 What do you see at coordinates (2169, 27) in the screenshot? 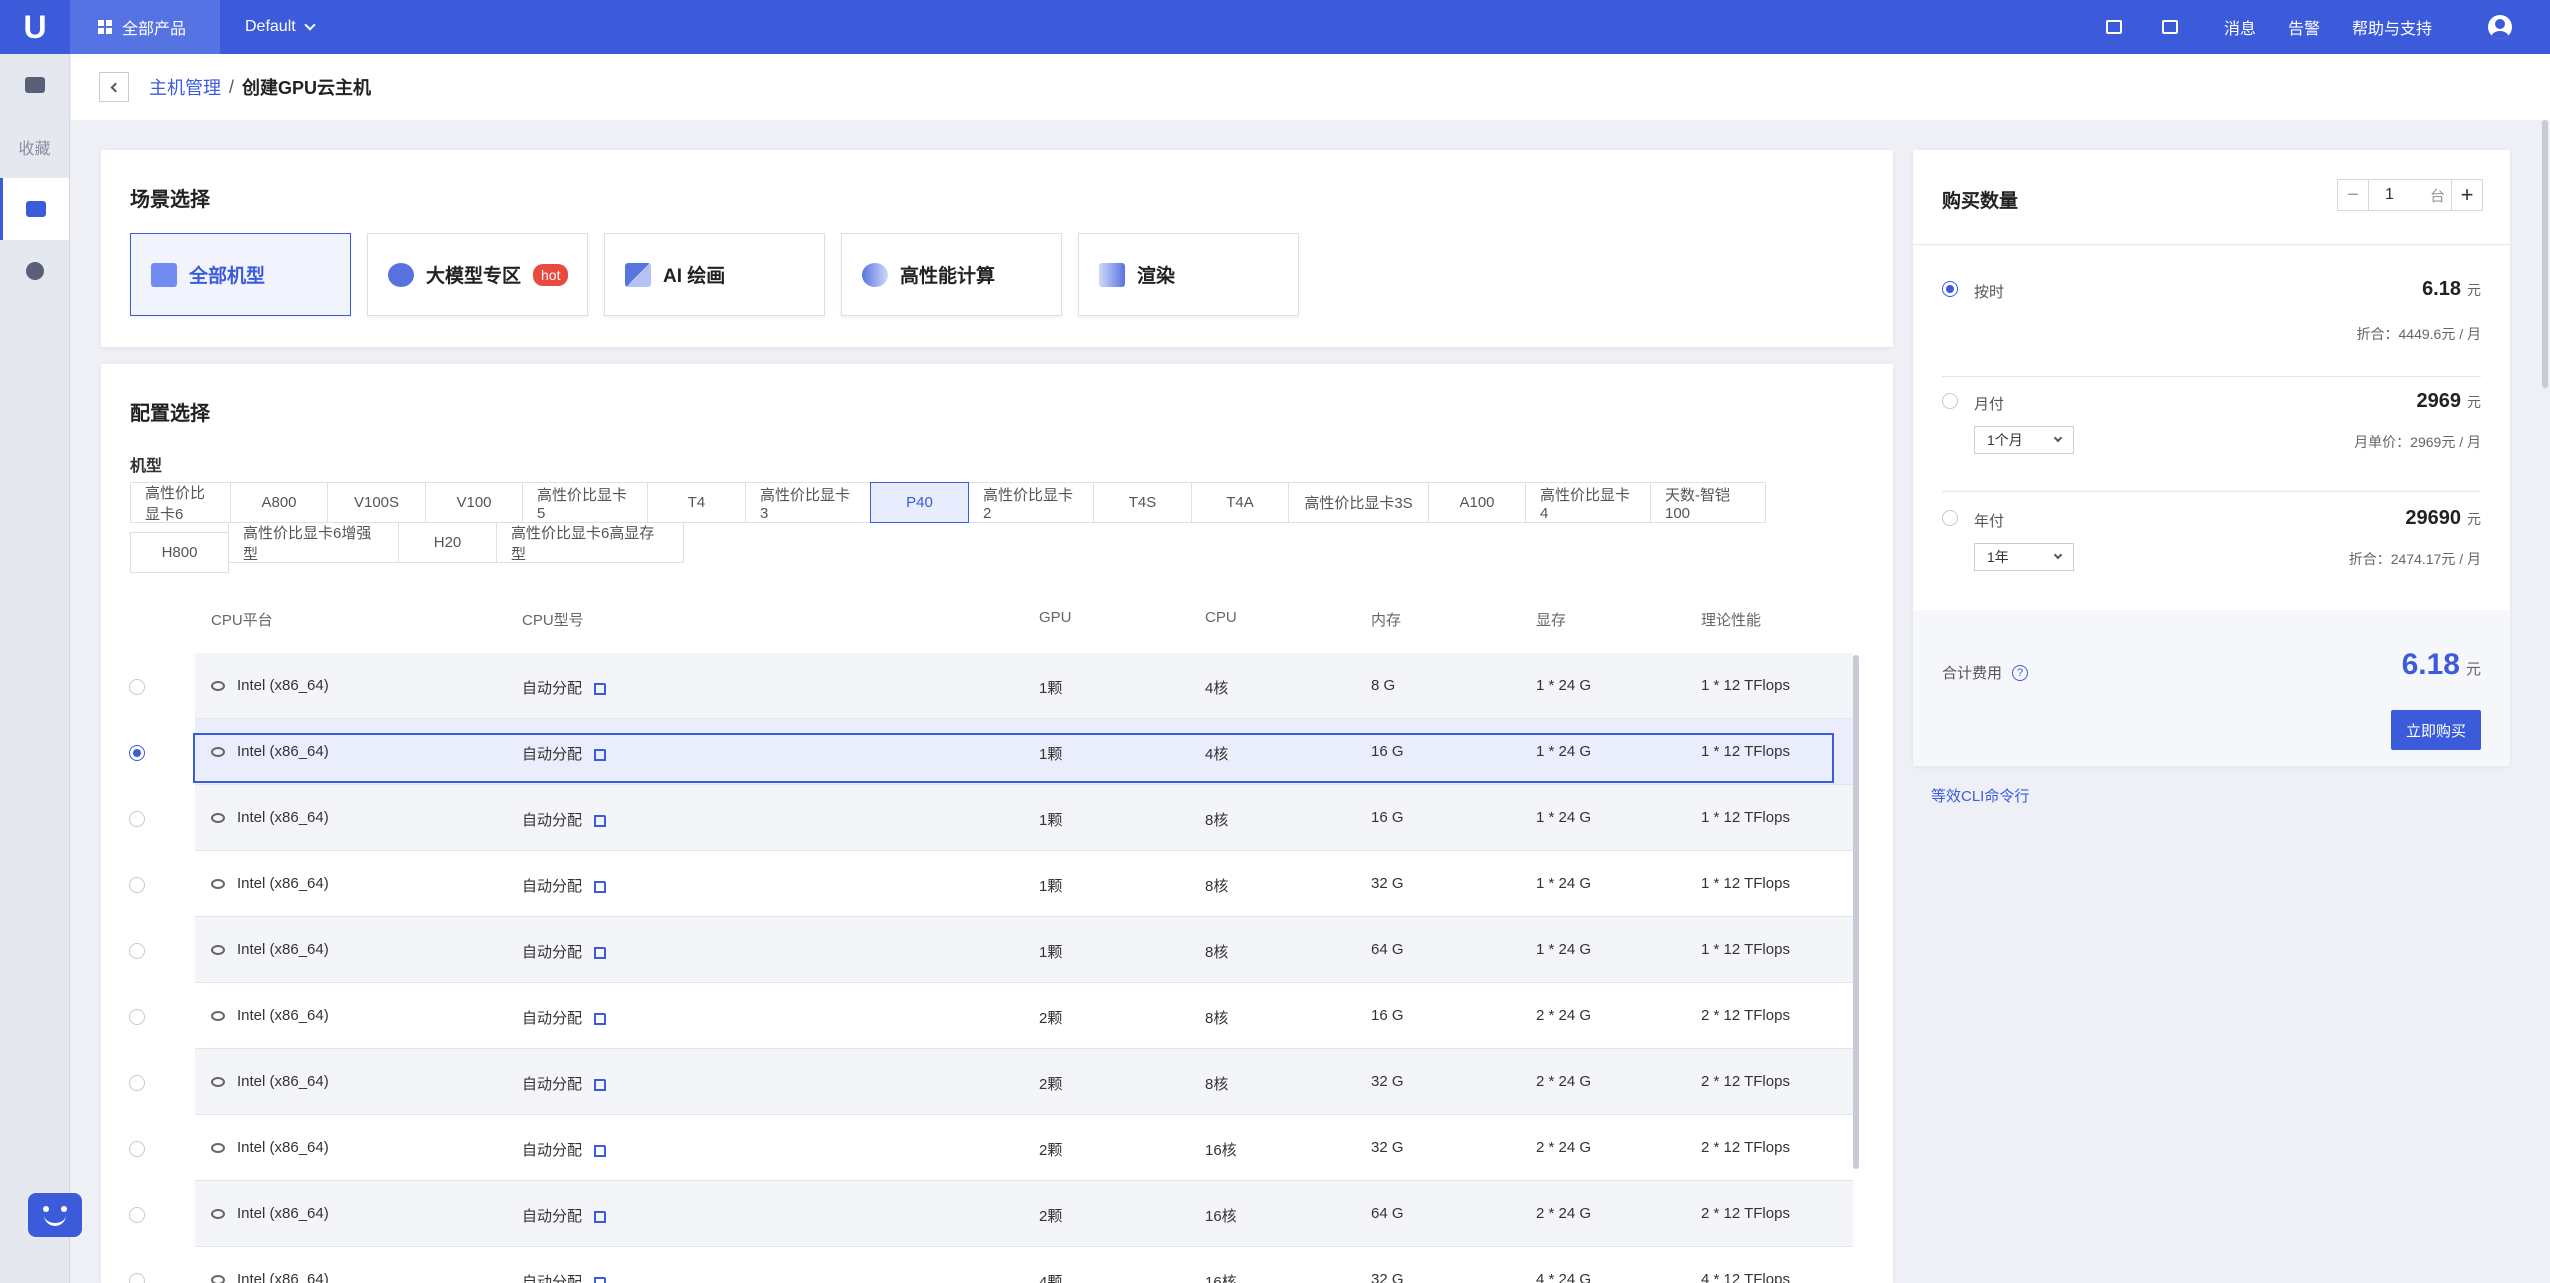
I see `terminal-icon` at bounding box center [2169, 27].